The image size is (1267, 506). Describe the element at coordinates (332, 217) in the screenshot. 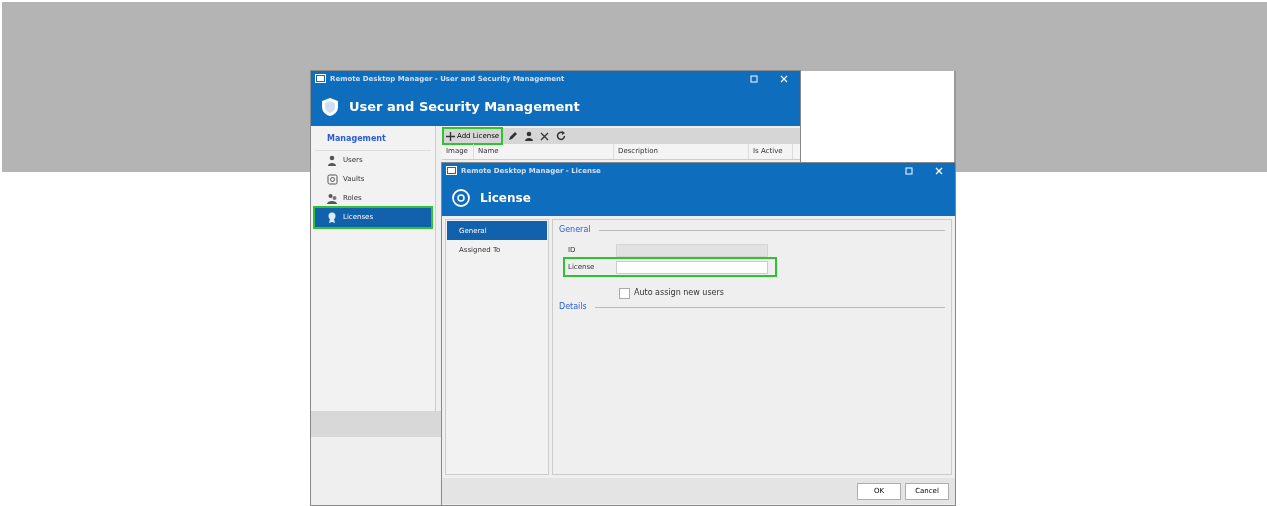

I see `badge-icon` at that location.